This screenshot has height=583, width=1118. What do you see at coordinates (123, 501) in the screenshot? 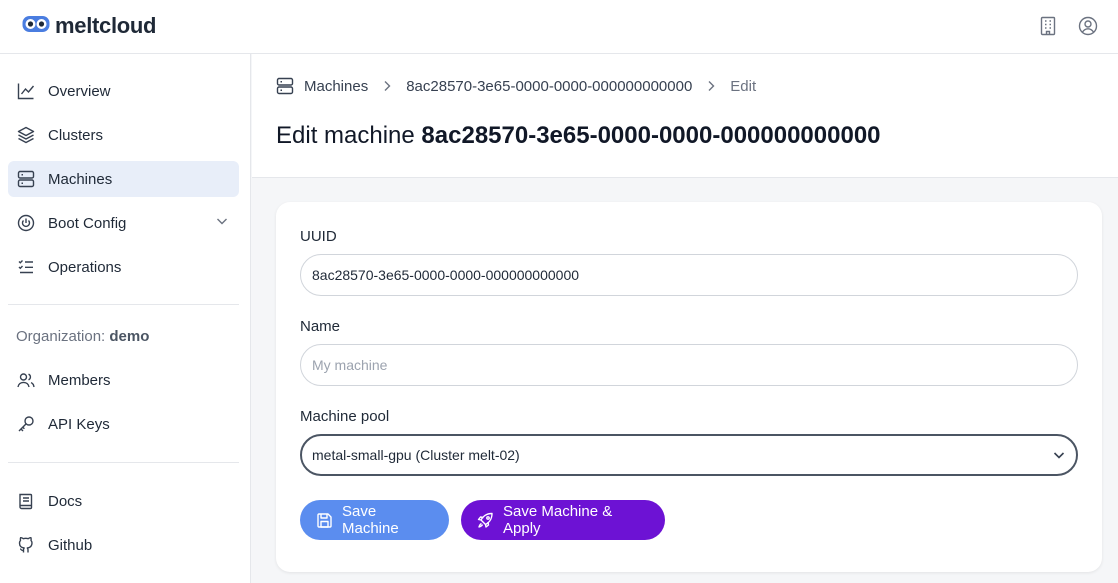
I see `sidebar-item-docs: Docs` at bounding box center [123, 501].